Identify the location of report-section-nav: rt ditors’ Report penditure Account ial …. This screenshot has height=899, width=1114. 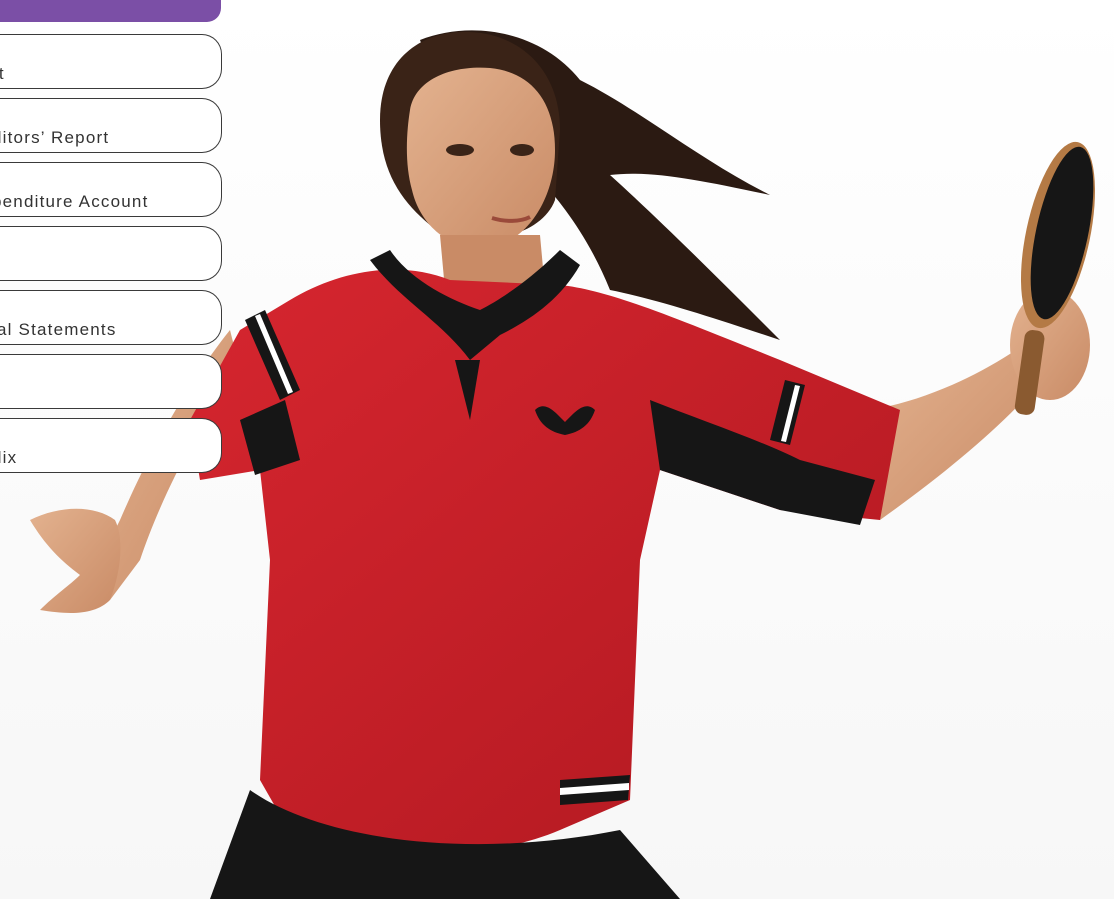
(111, 258).